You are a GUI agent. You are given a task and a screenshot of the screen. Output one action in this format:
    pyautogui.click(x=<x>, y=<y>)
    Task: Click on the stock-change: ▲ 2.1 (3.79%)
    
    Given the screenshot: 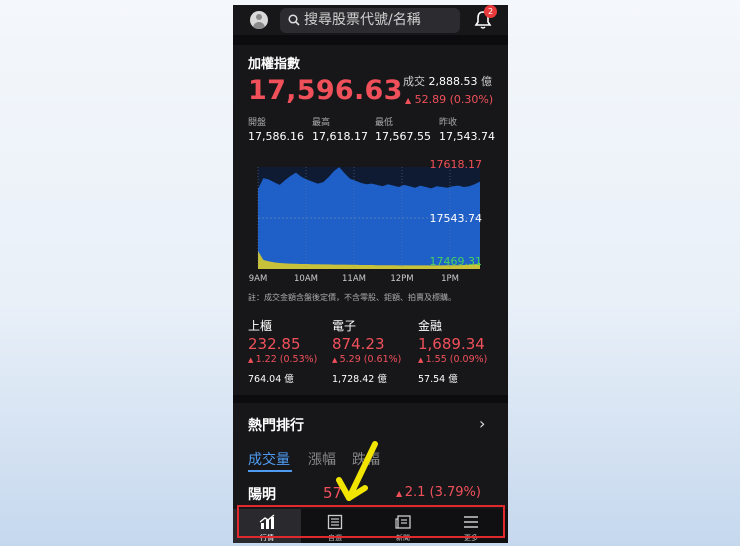 What is the action you would take?
    pyautogui.click(x=438, y=492)
    